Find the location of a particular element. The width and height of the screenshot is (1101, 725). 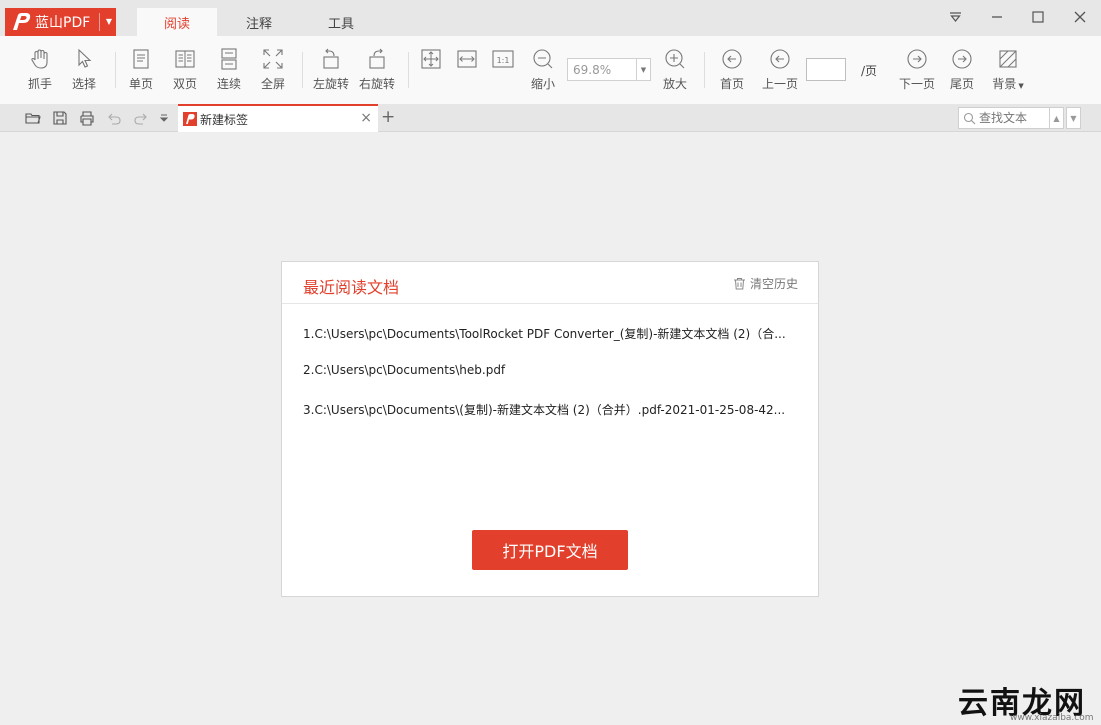

fit-width-icon is located at coordinates (467, 59).